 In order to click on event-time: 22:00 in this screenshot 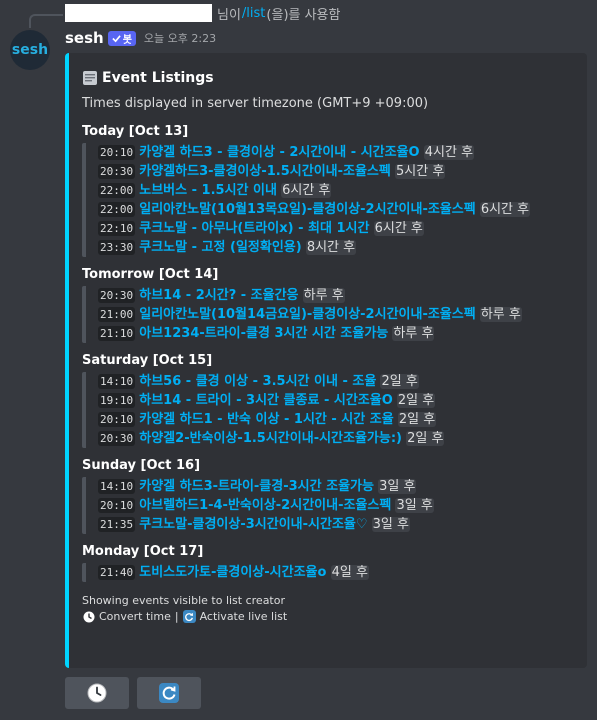, I will do `click(117, 190)`.